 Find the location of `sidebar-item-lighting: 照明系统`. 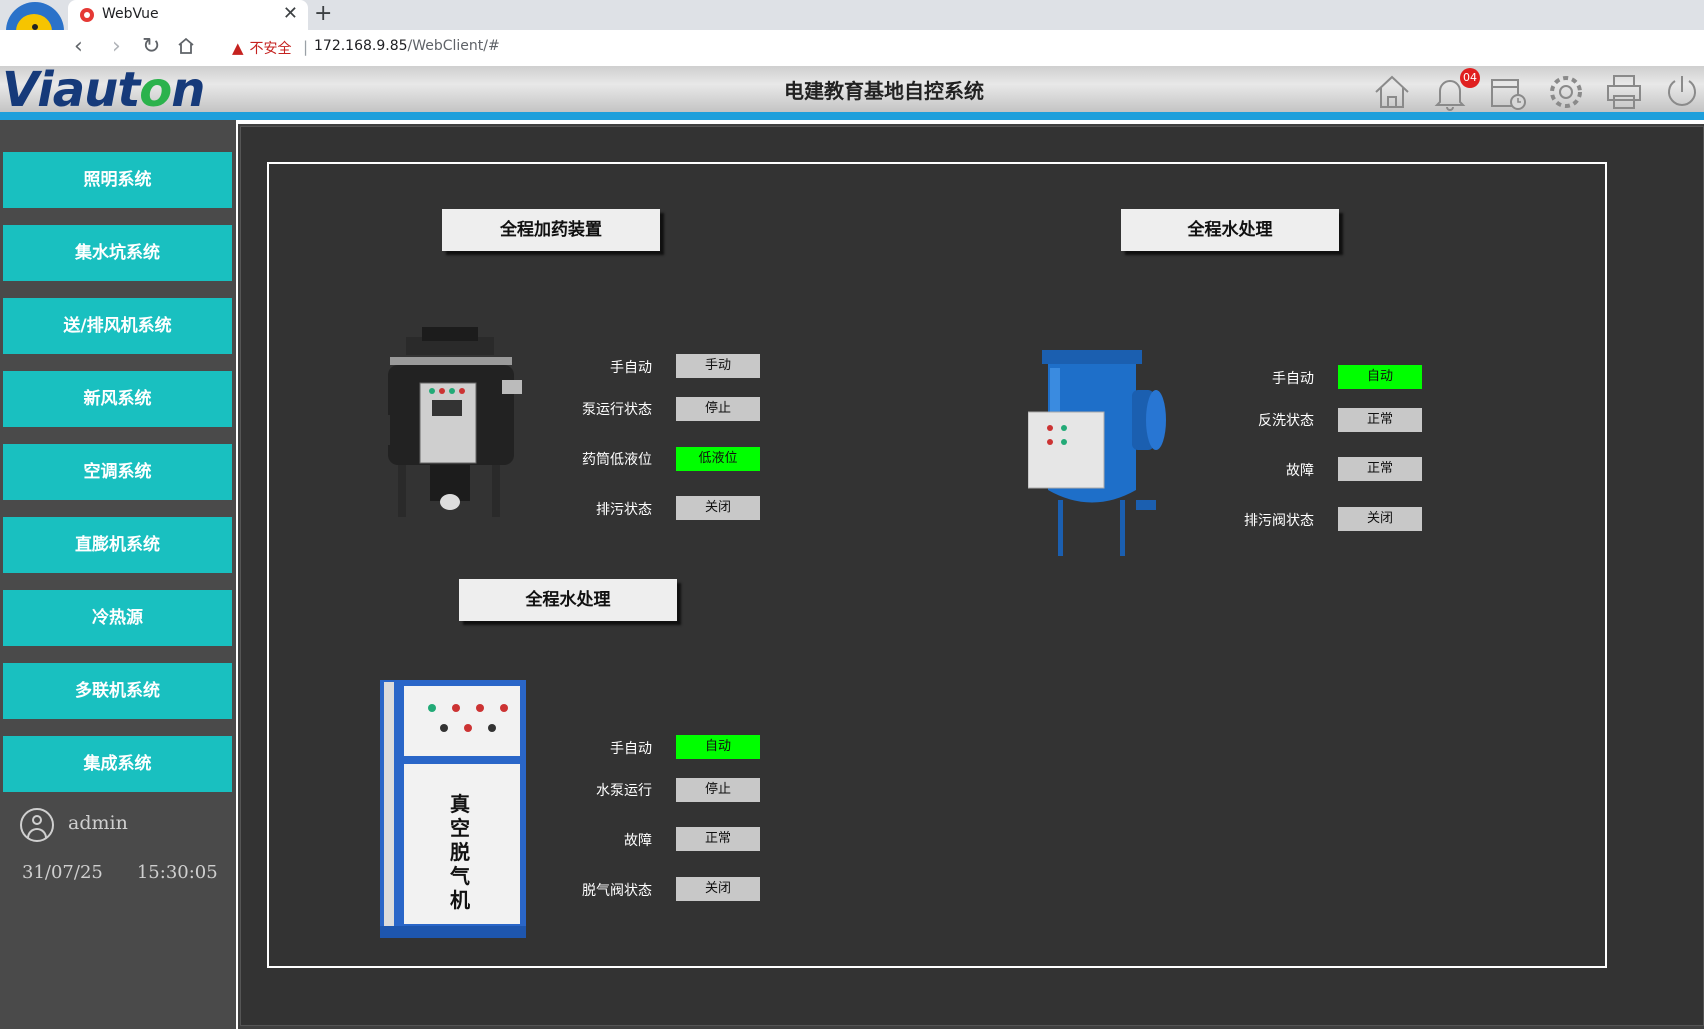

sidebar-item-lighting: 照明系统 is located at coordinates (117, 180).